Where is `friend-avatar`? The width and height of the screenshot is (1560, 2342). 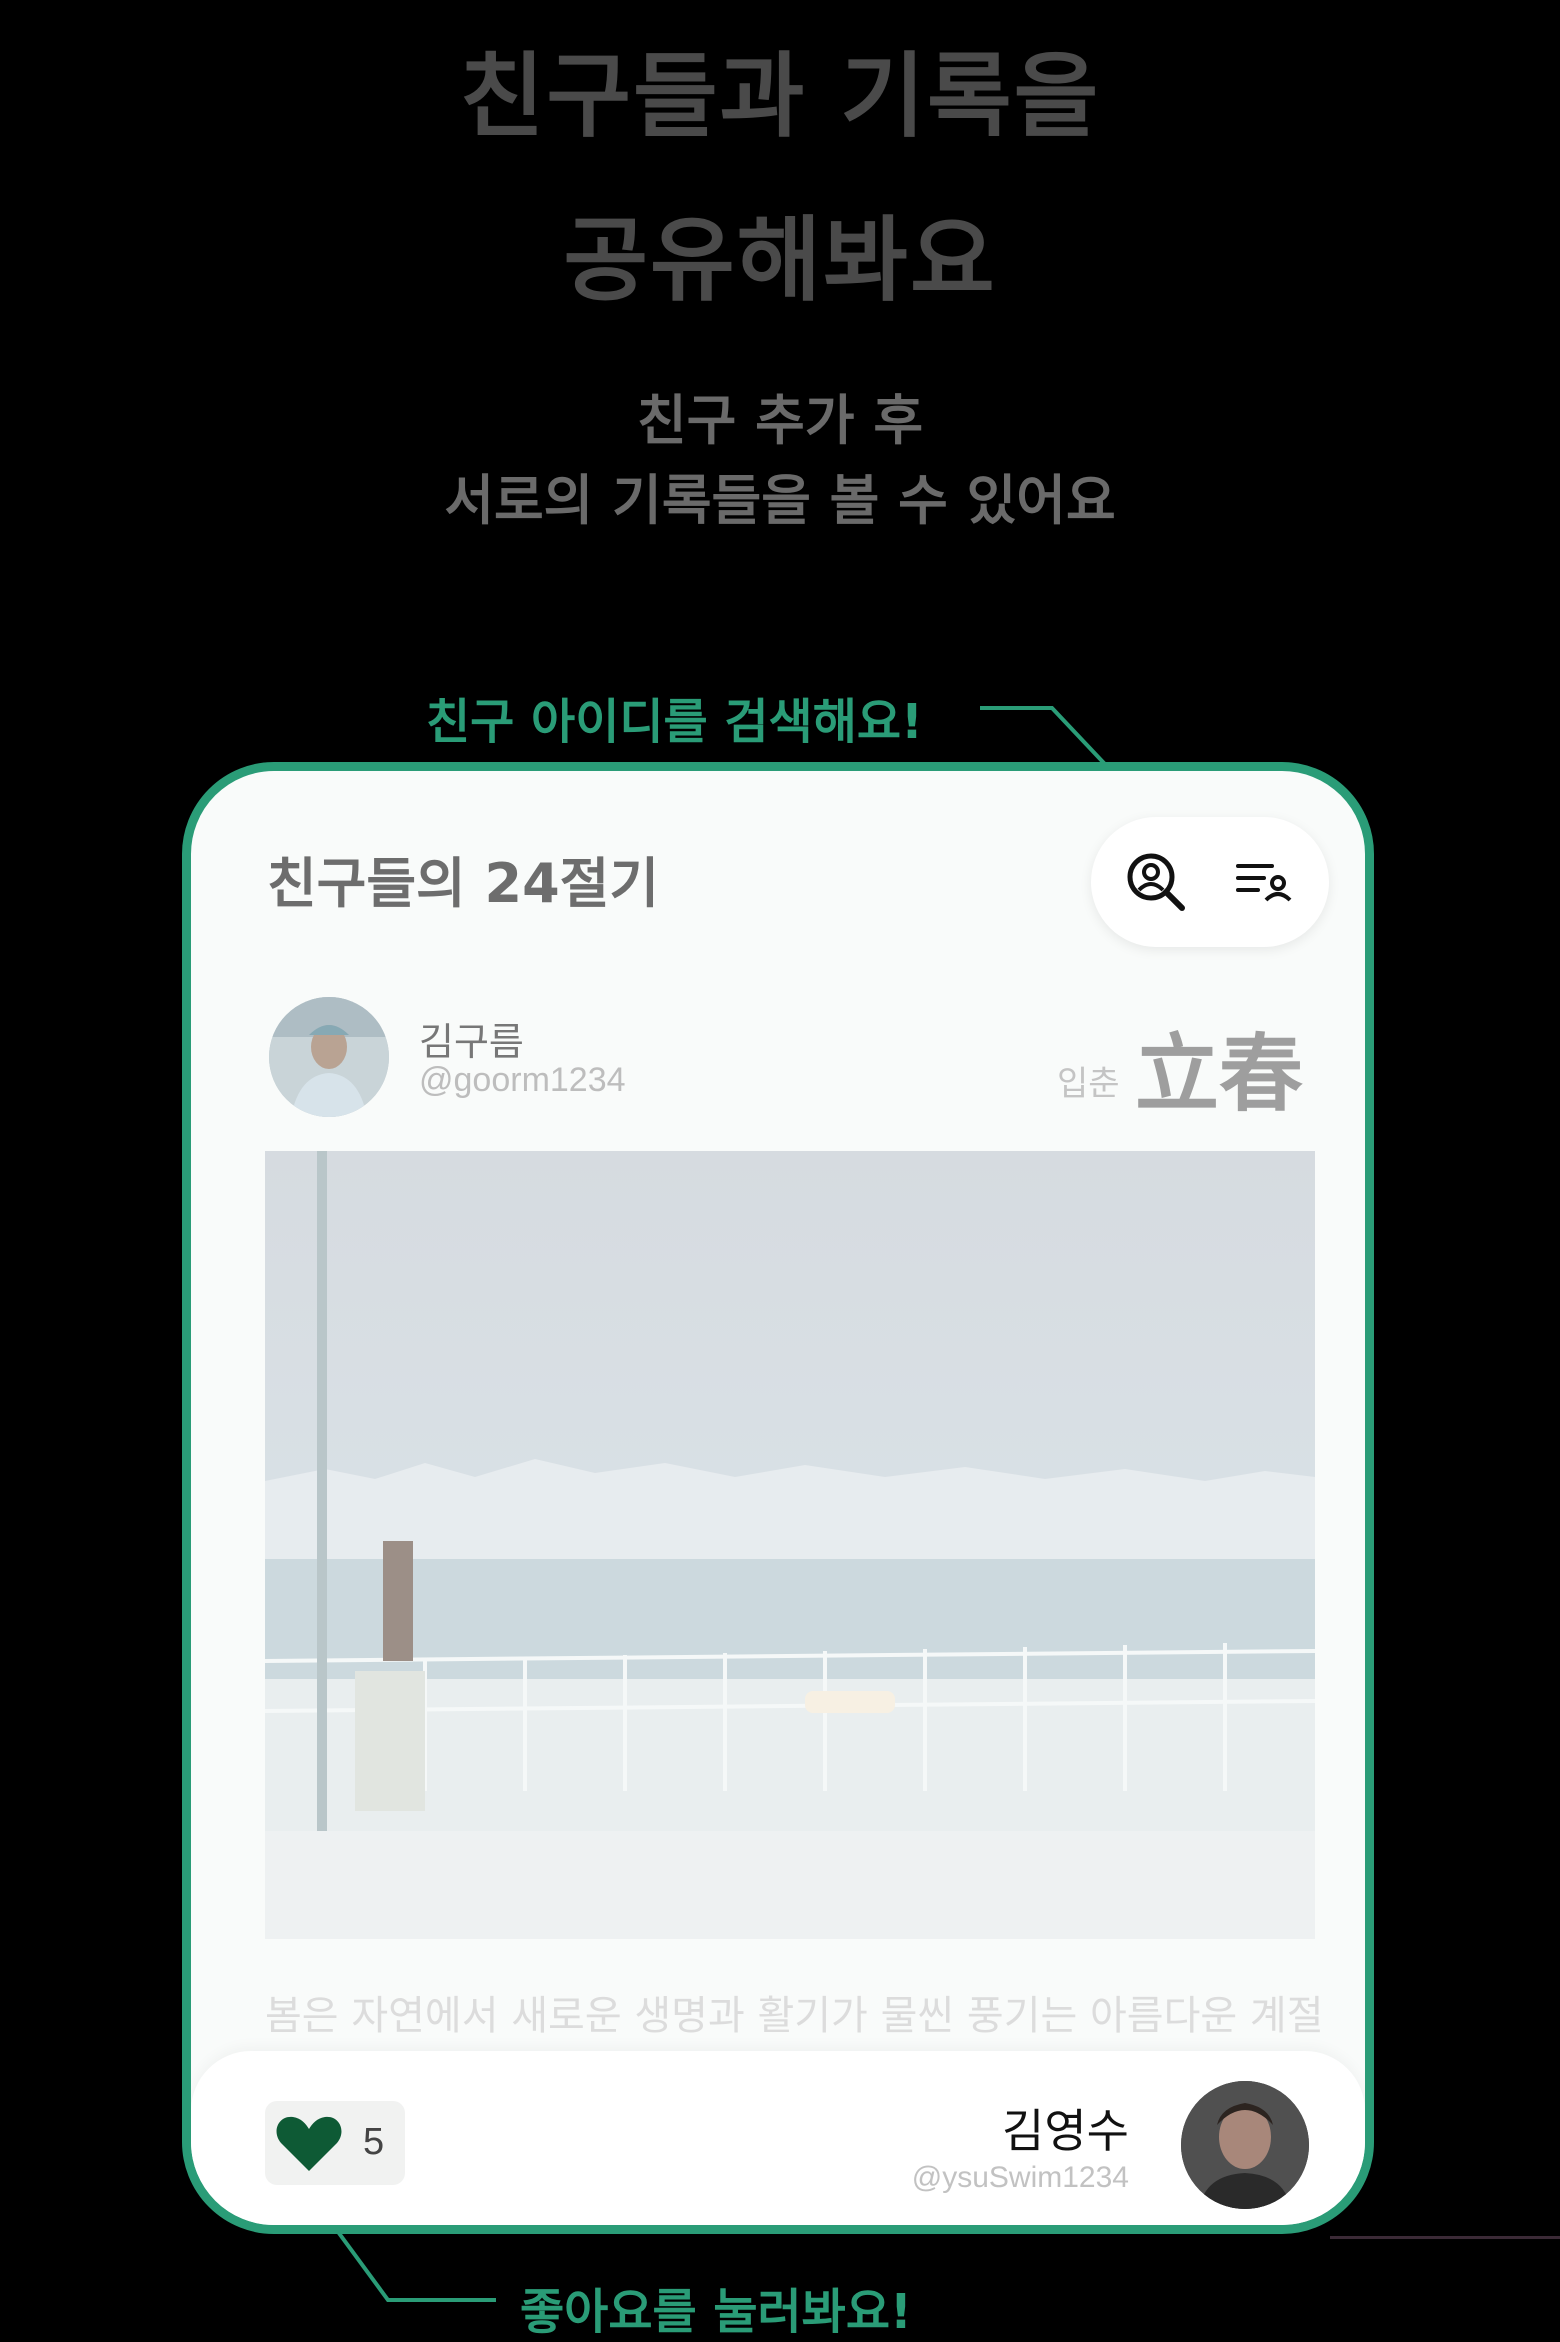
friend-avatar is located at coordinates (1245, 2145).